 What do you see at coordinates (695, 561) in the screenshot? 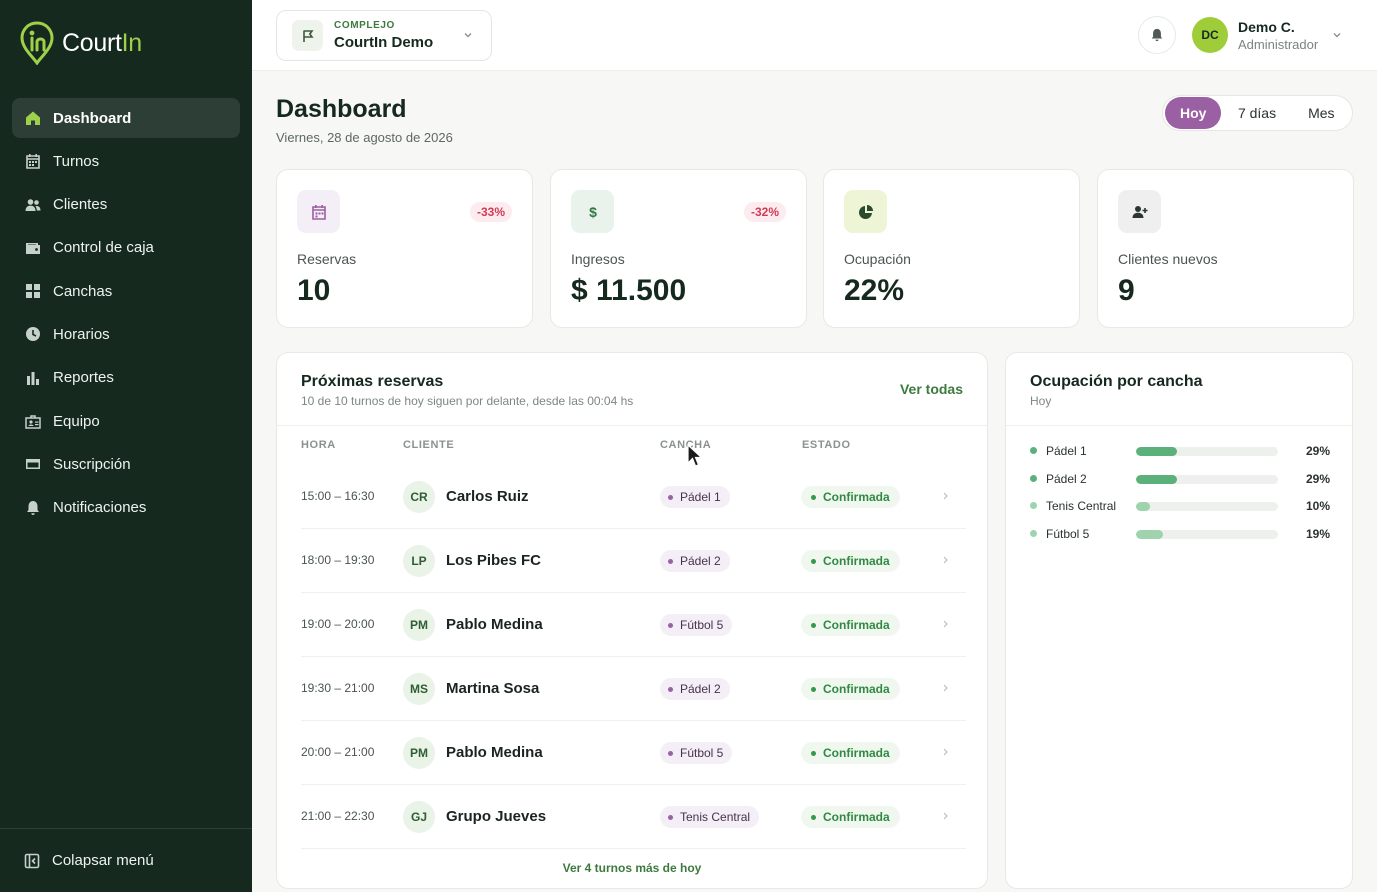
I see `court-badge: Pádel 2` at bounding box center [695, 561].